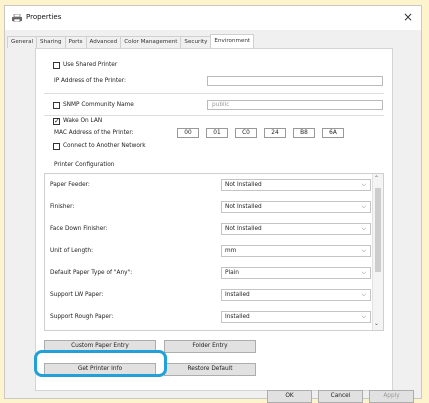  Describe the element at coordinates (209, 229) in the screenshot. I see `list-item: Face Down Finisher: Not Installed ⌵` at that location.